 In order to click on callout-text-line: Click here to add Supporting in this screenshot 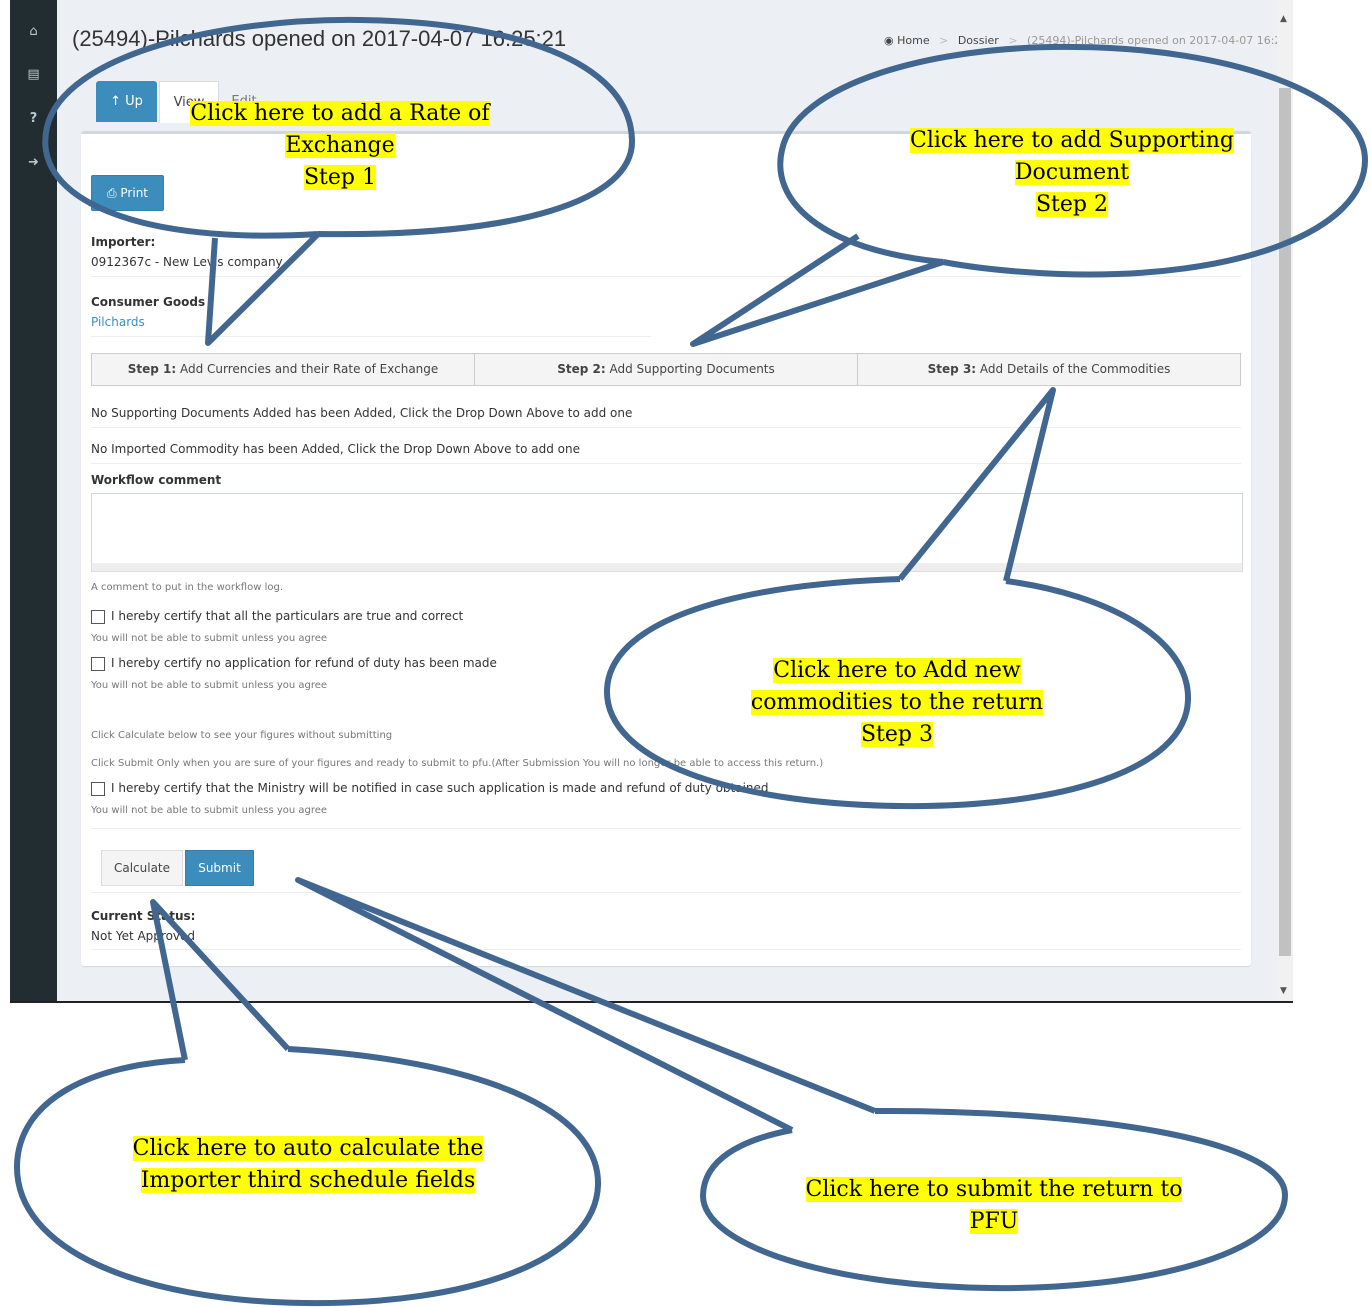, I will do `click(1072, 140)`.